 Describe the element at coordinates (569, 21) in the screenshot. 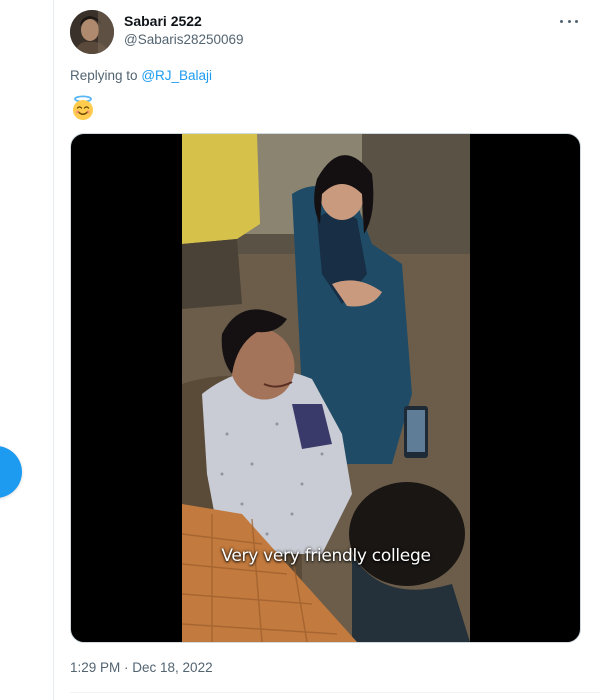

I see `more-options-icon` at that location.